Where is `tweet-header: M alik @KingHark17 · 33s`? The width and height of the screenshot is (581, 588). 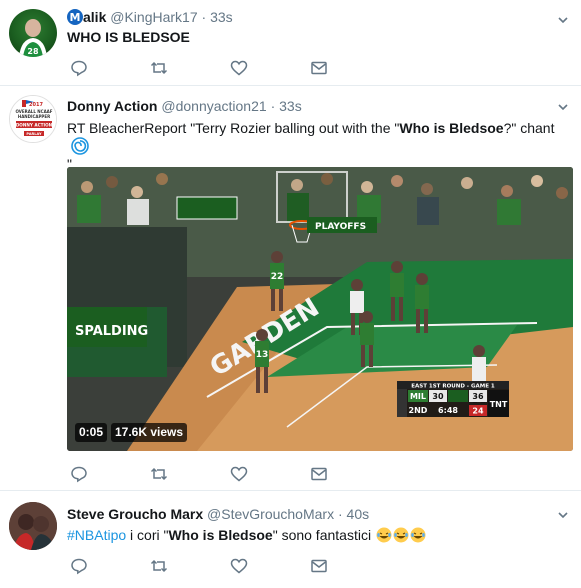
tweet-header: M alik @KingHark17 · 33s is located at coordinates (150, 17).